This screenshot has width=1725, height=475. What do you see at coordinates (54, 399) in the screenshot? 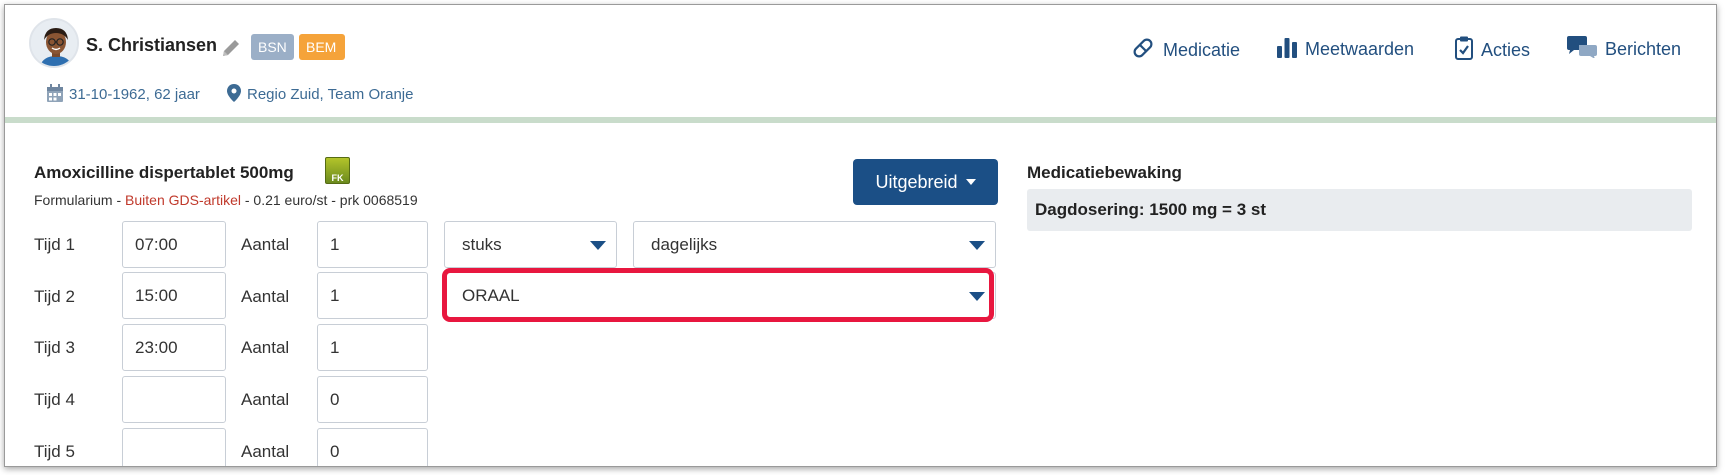
I see `tijd-4-label: Tijd 4` at bounding box center [54, 399].